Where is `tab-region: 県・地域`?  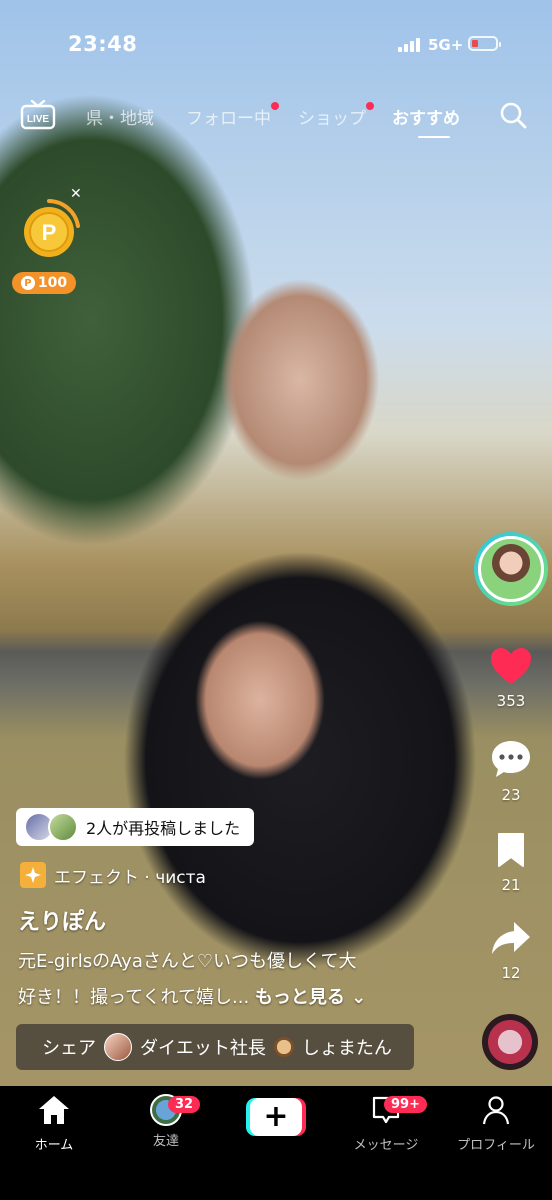 tab-region: 県・地域 is located at coordinates (120, 116).